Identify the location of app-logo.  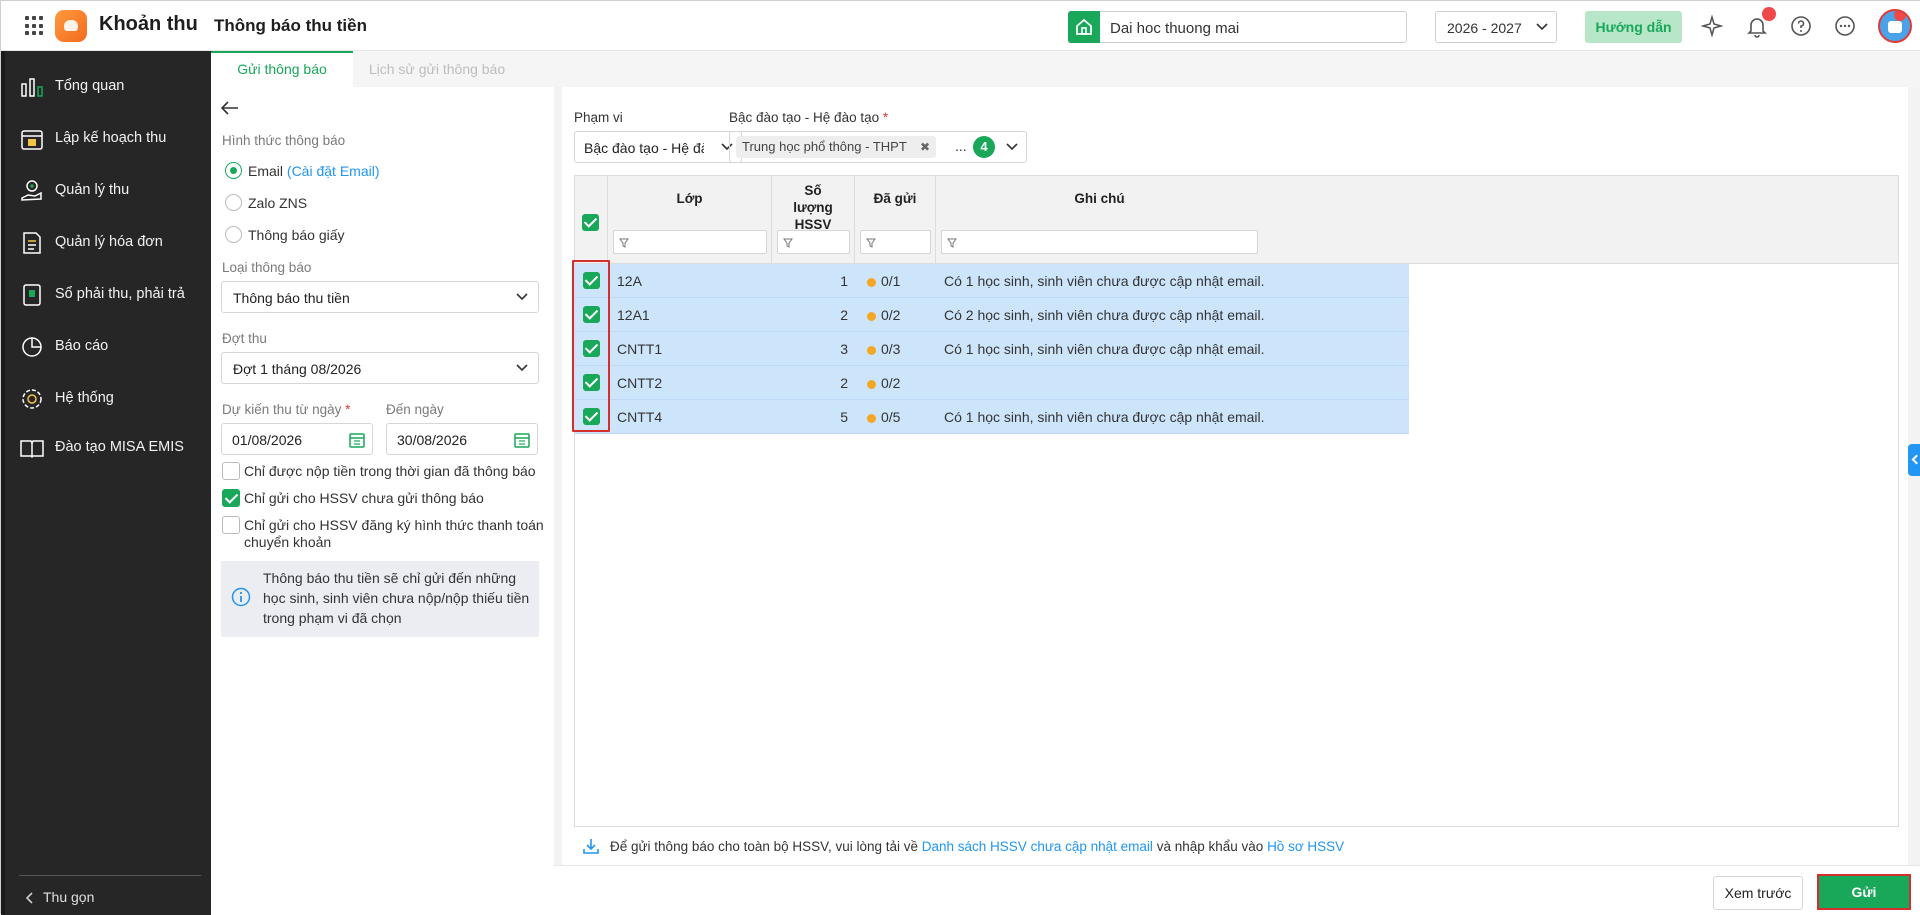
(71, 26).